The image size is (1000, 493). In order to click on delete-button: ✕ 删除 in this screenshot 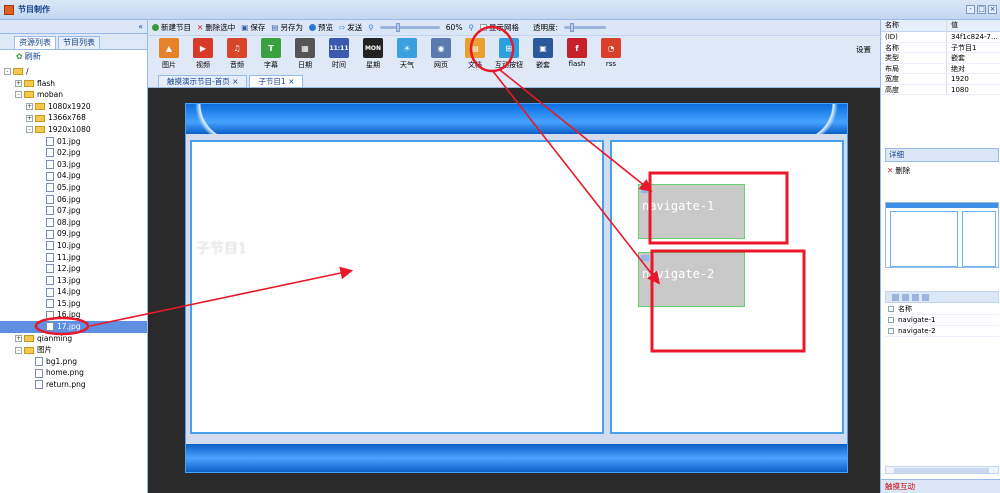, I will do `click(898, 170)`.